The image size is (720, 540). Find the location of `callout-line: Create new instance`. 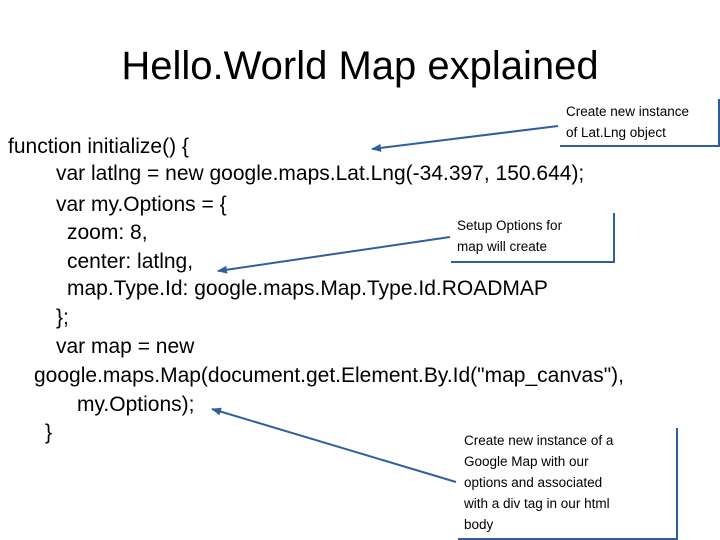

callout-line: Create new instance is located at coordinates (628, 111).